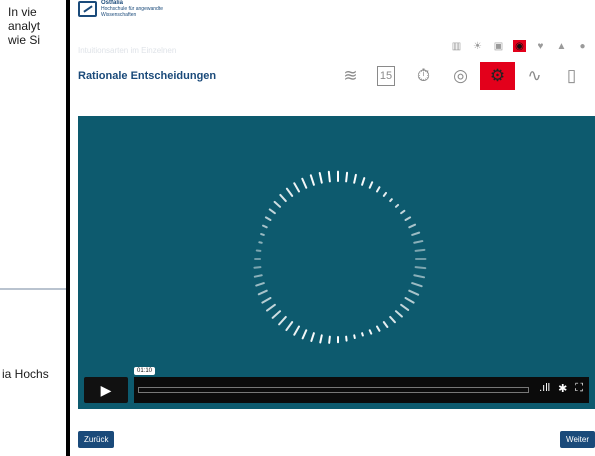  What do you see at coordinates (127, 50) in the screenshot?
I see `breadcrumb: Intuitionsarten im Einzelnen` at bounding box center [127, 50].